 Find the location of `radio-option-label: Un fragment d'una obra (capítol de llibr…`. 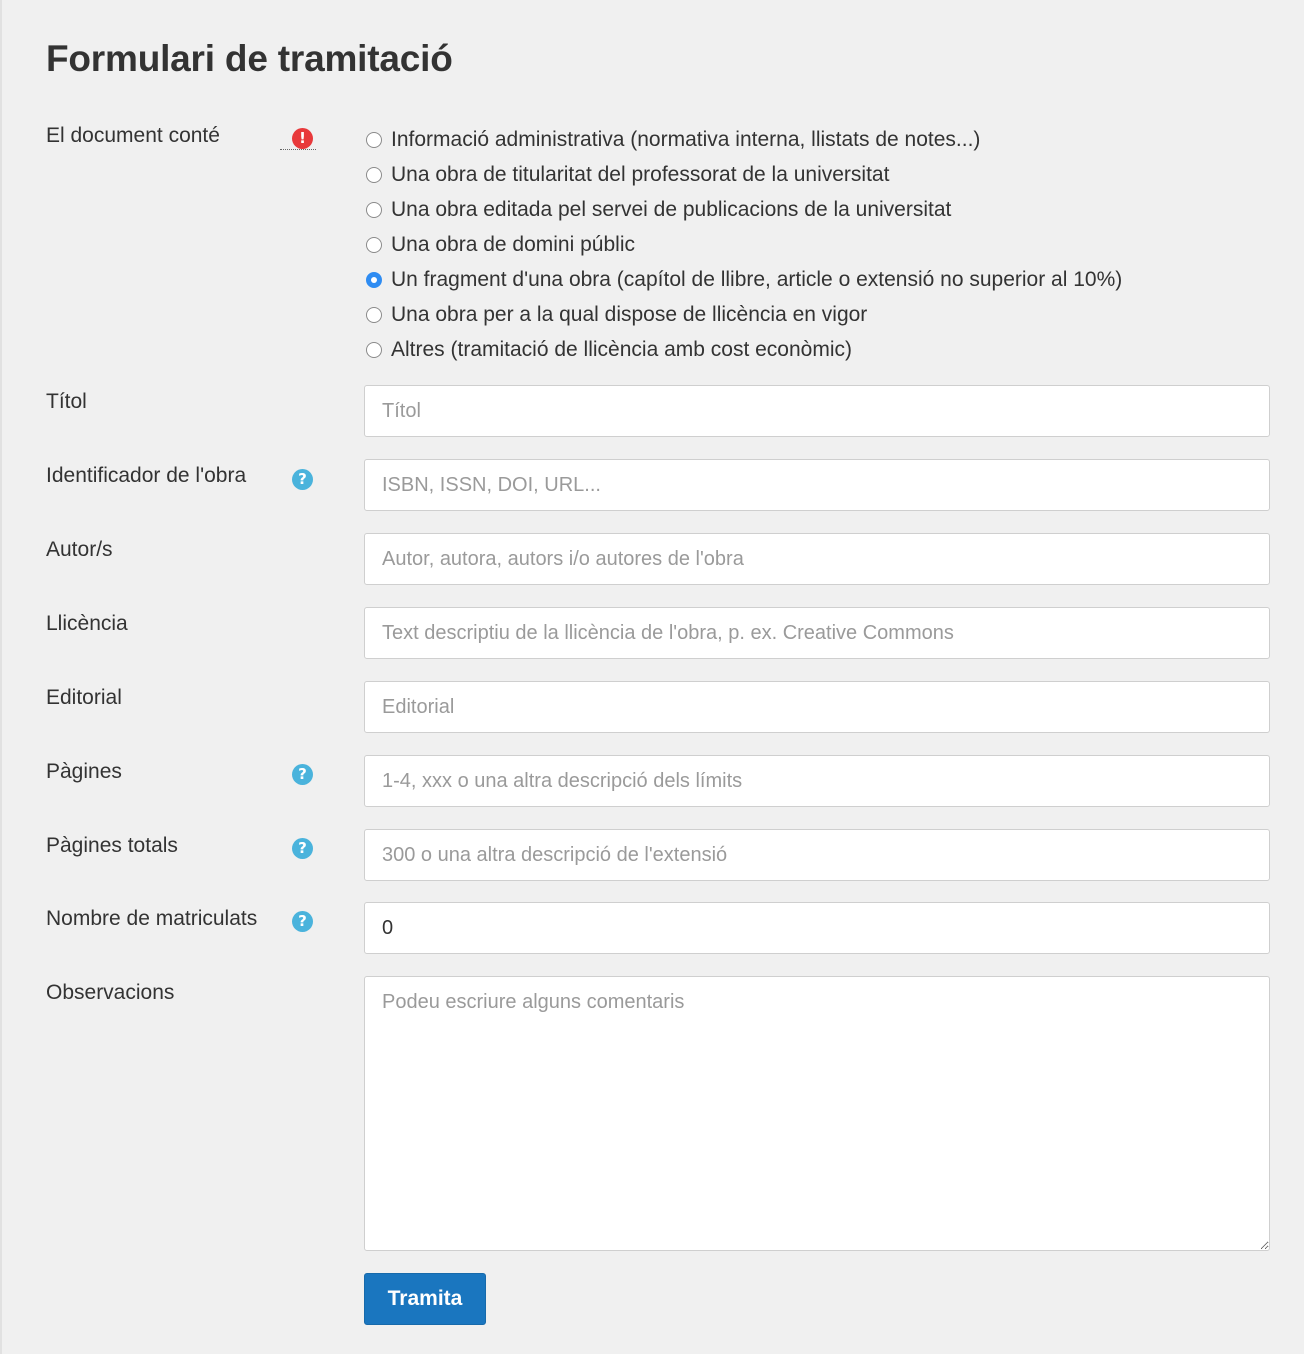

radio-option-label: Un fragment d'una obra (capítol de llibr… is located at coordinates (757, 279).